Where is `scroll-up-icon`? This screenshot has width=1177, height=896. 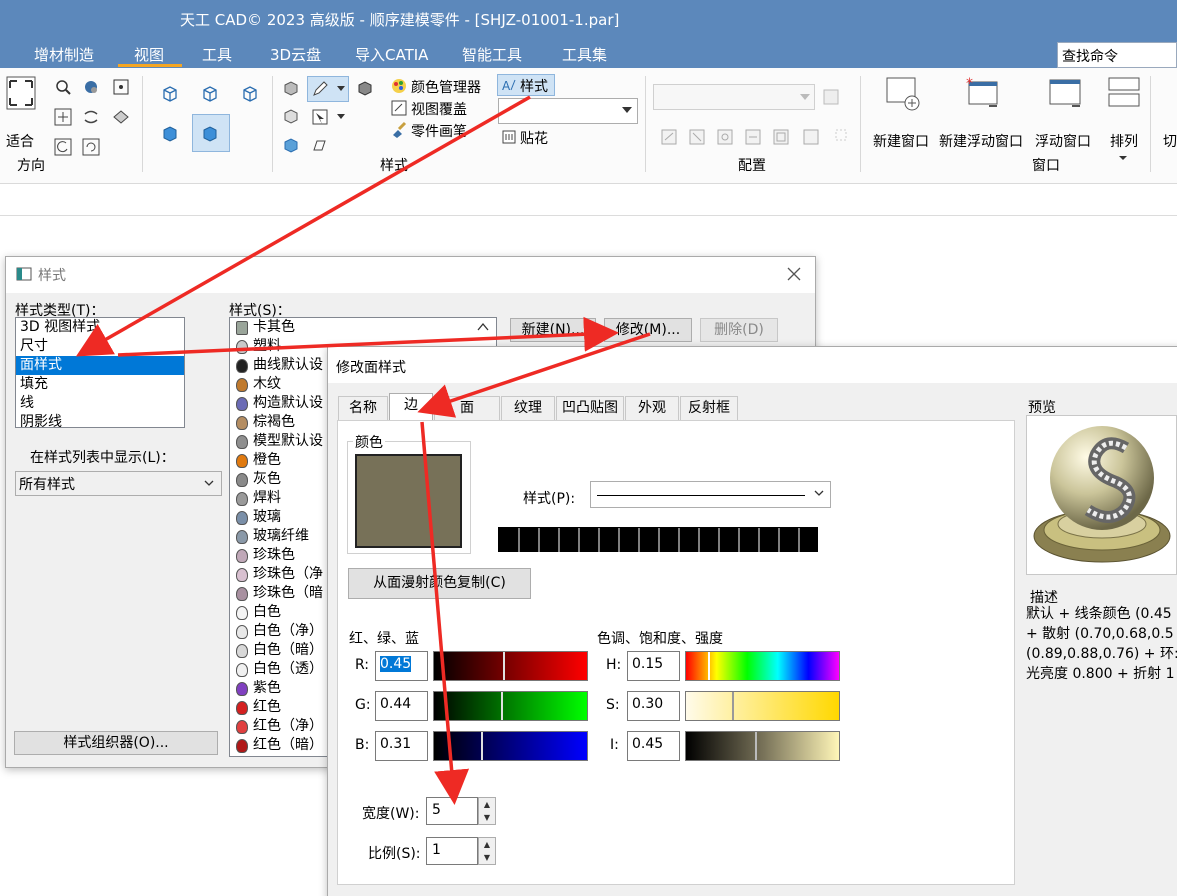
scroll-up-icon is located at coordinates (483, 327).